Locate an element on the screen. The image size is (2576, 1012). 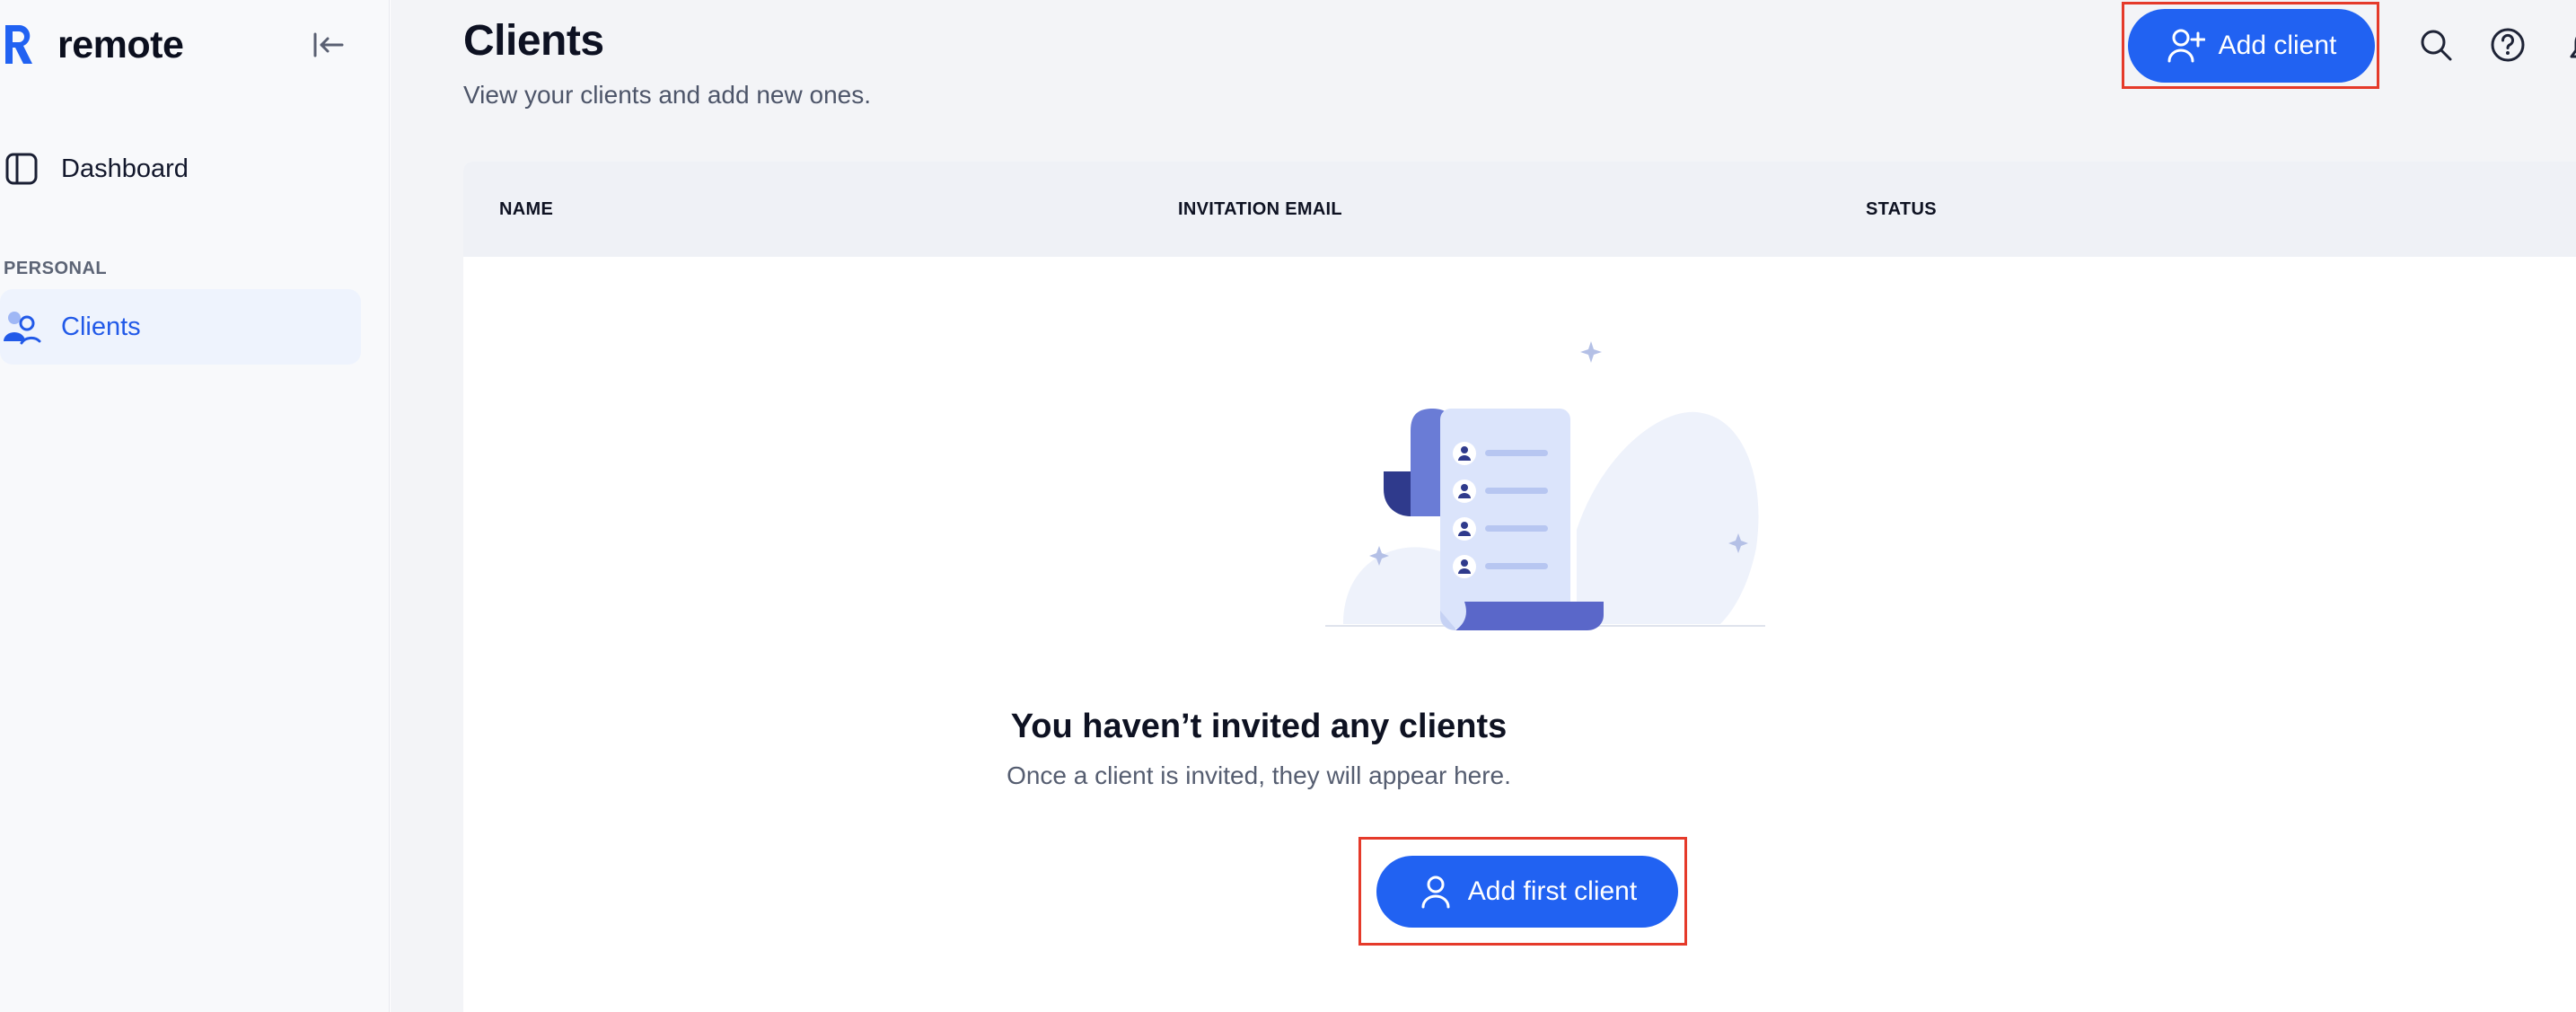
sidebar-item-label: Dashboard is located at coordinates (125, 168).